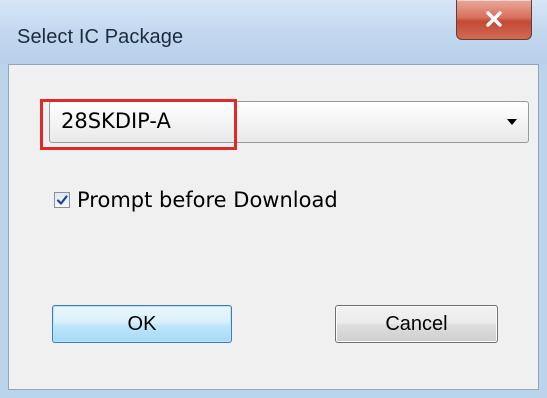  I want to click on prompt-before-download-option: Prompt before Download, so click(196, 200).